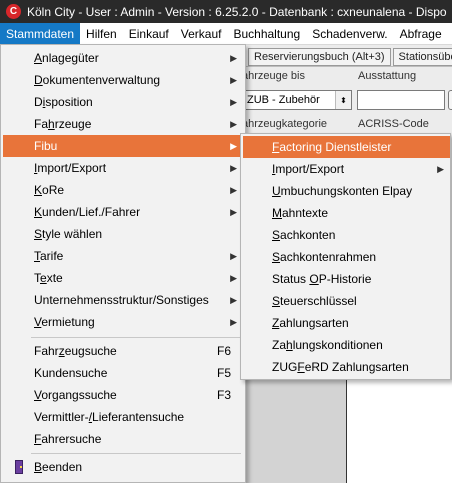 This screenshot has height=483, width=452. Describe the element at coordinates (75, 351) in the screenshot. I see `menu-item-label: Fahrzeugsuche` at that location.